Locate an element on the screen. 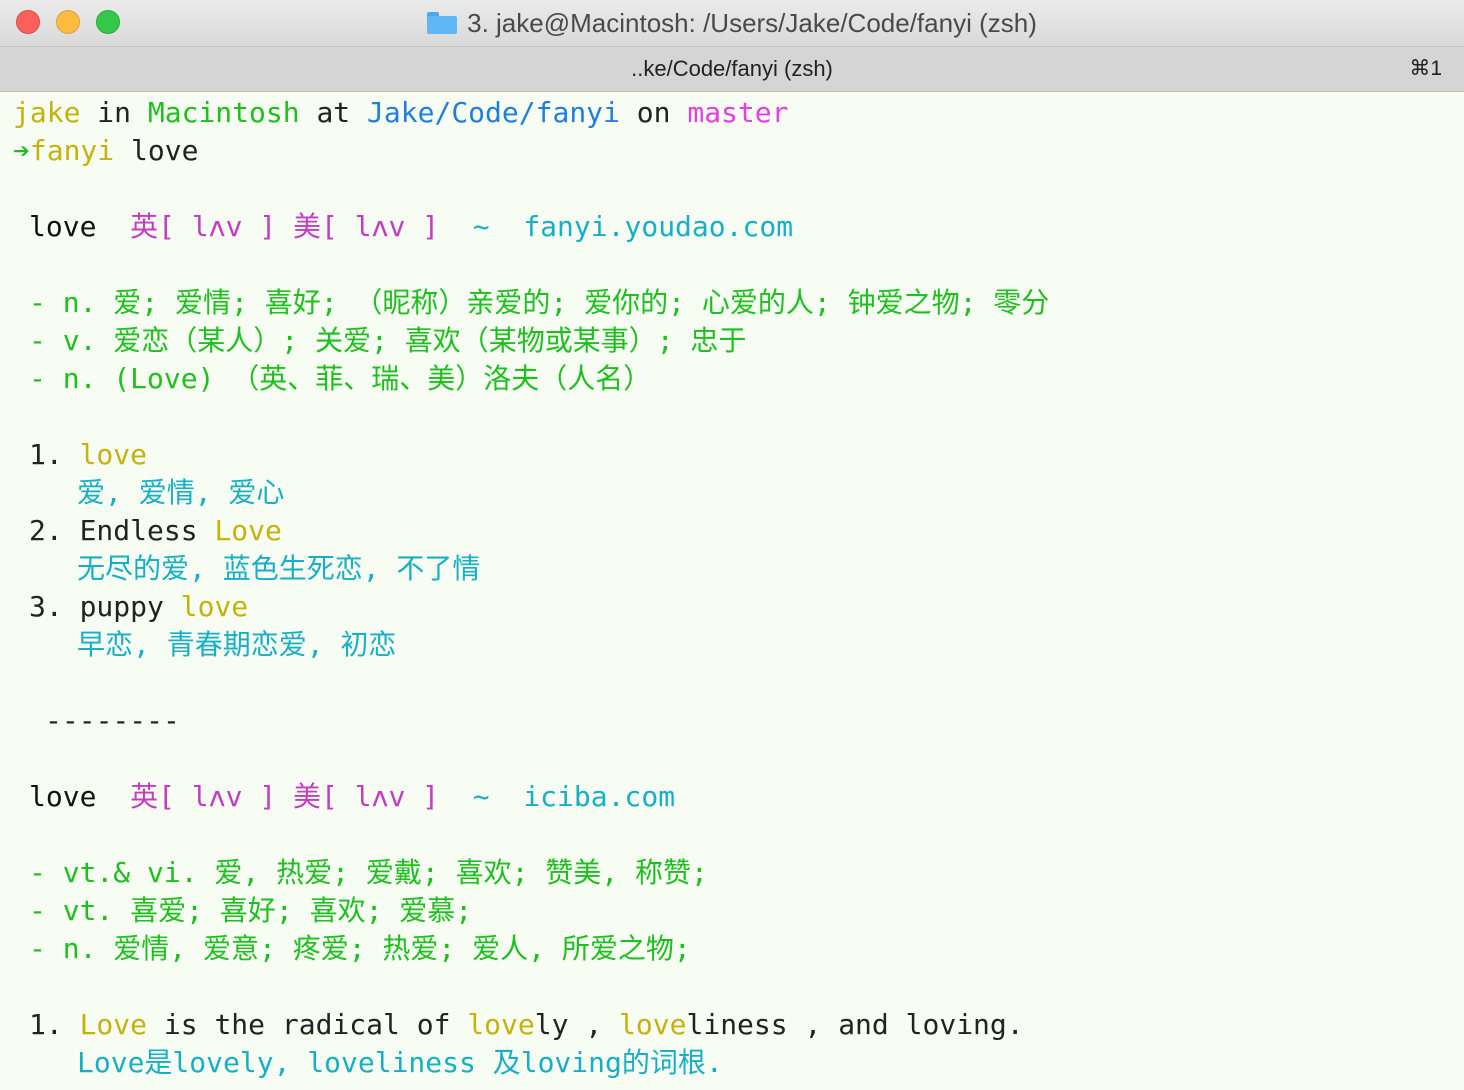  tab-title: ..ke/Code/fanyi (zsh) is located at coordinates (732, 69).